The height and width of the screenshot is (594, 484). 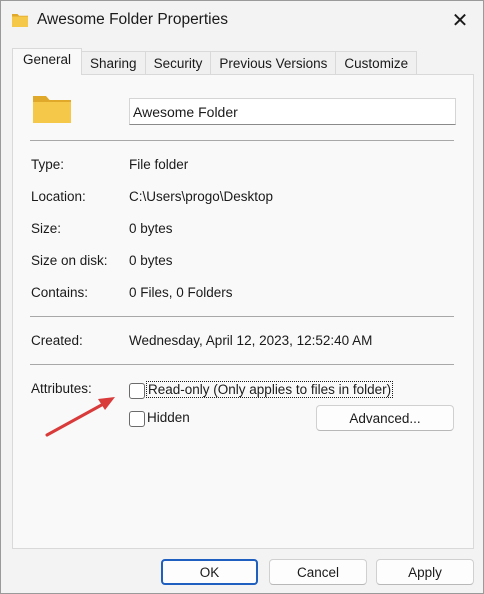 What do you see at coordinates (178, 63) in the screenshot?
I see `tab-security: Security` at bounding box center [178, 63].